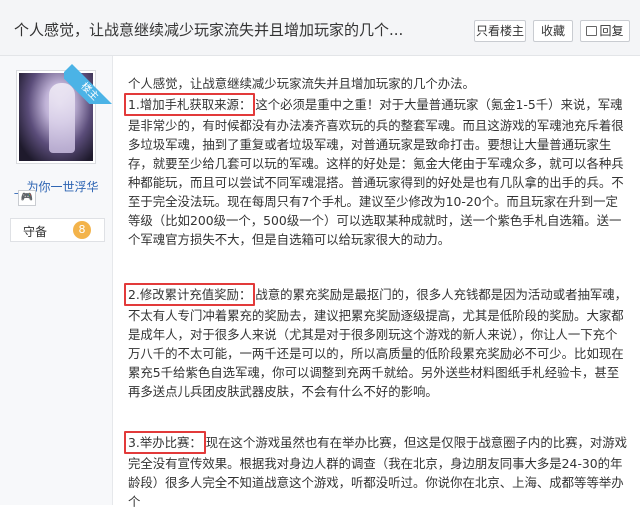  What do you see at coordinates (57, 230) in the screenshot?
I see `level-badge: 守备 8` at bounding box center [57, 230].